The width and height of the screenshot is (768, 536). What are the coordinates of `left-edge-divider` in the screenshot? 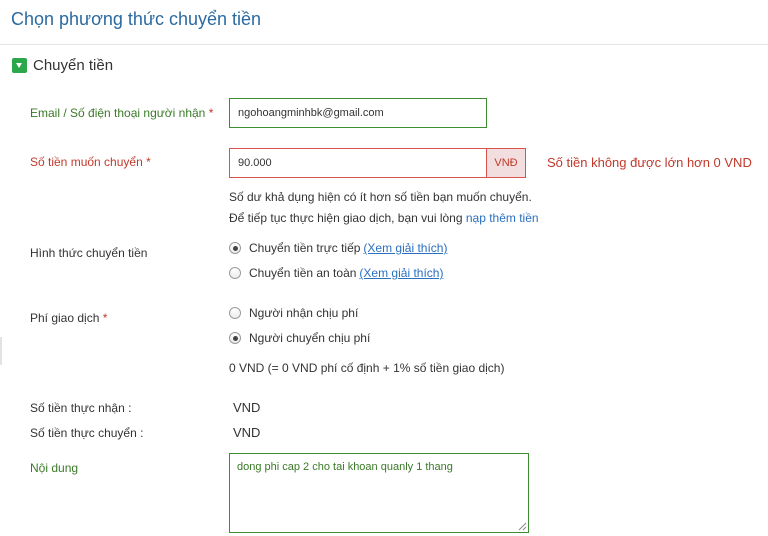 It's located at (1, 351).